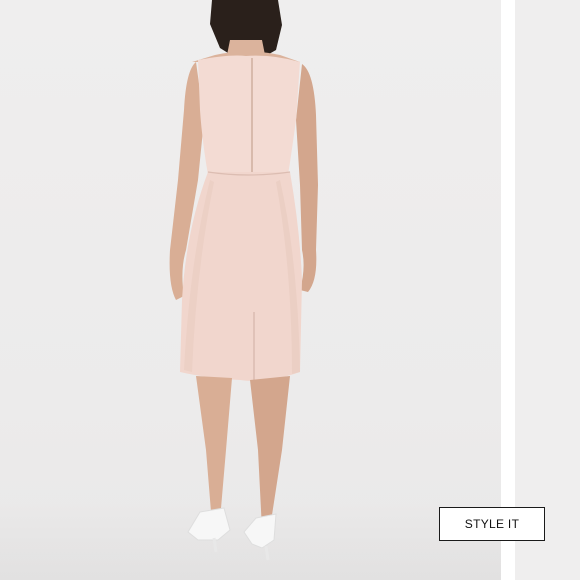  Describe the element at coordinates (547, 290) in the screenshot. I see `next-image-peek` at that location.